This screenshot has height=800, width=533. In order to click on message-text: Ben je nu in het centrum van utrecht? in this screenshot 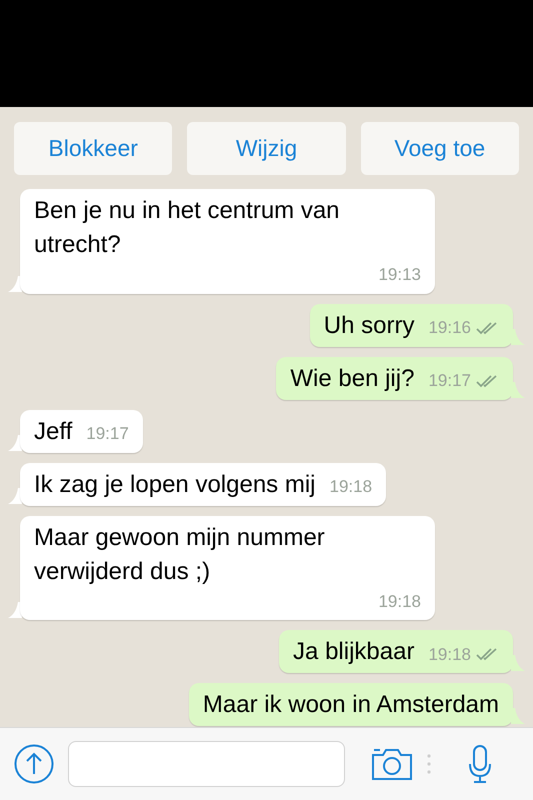, I will do `click(187, 228)`.